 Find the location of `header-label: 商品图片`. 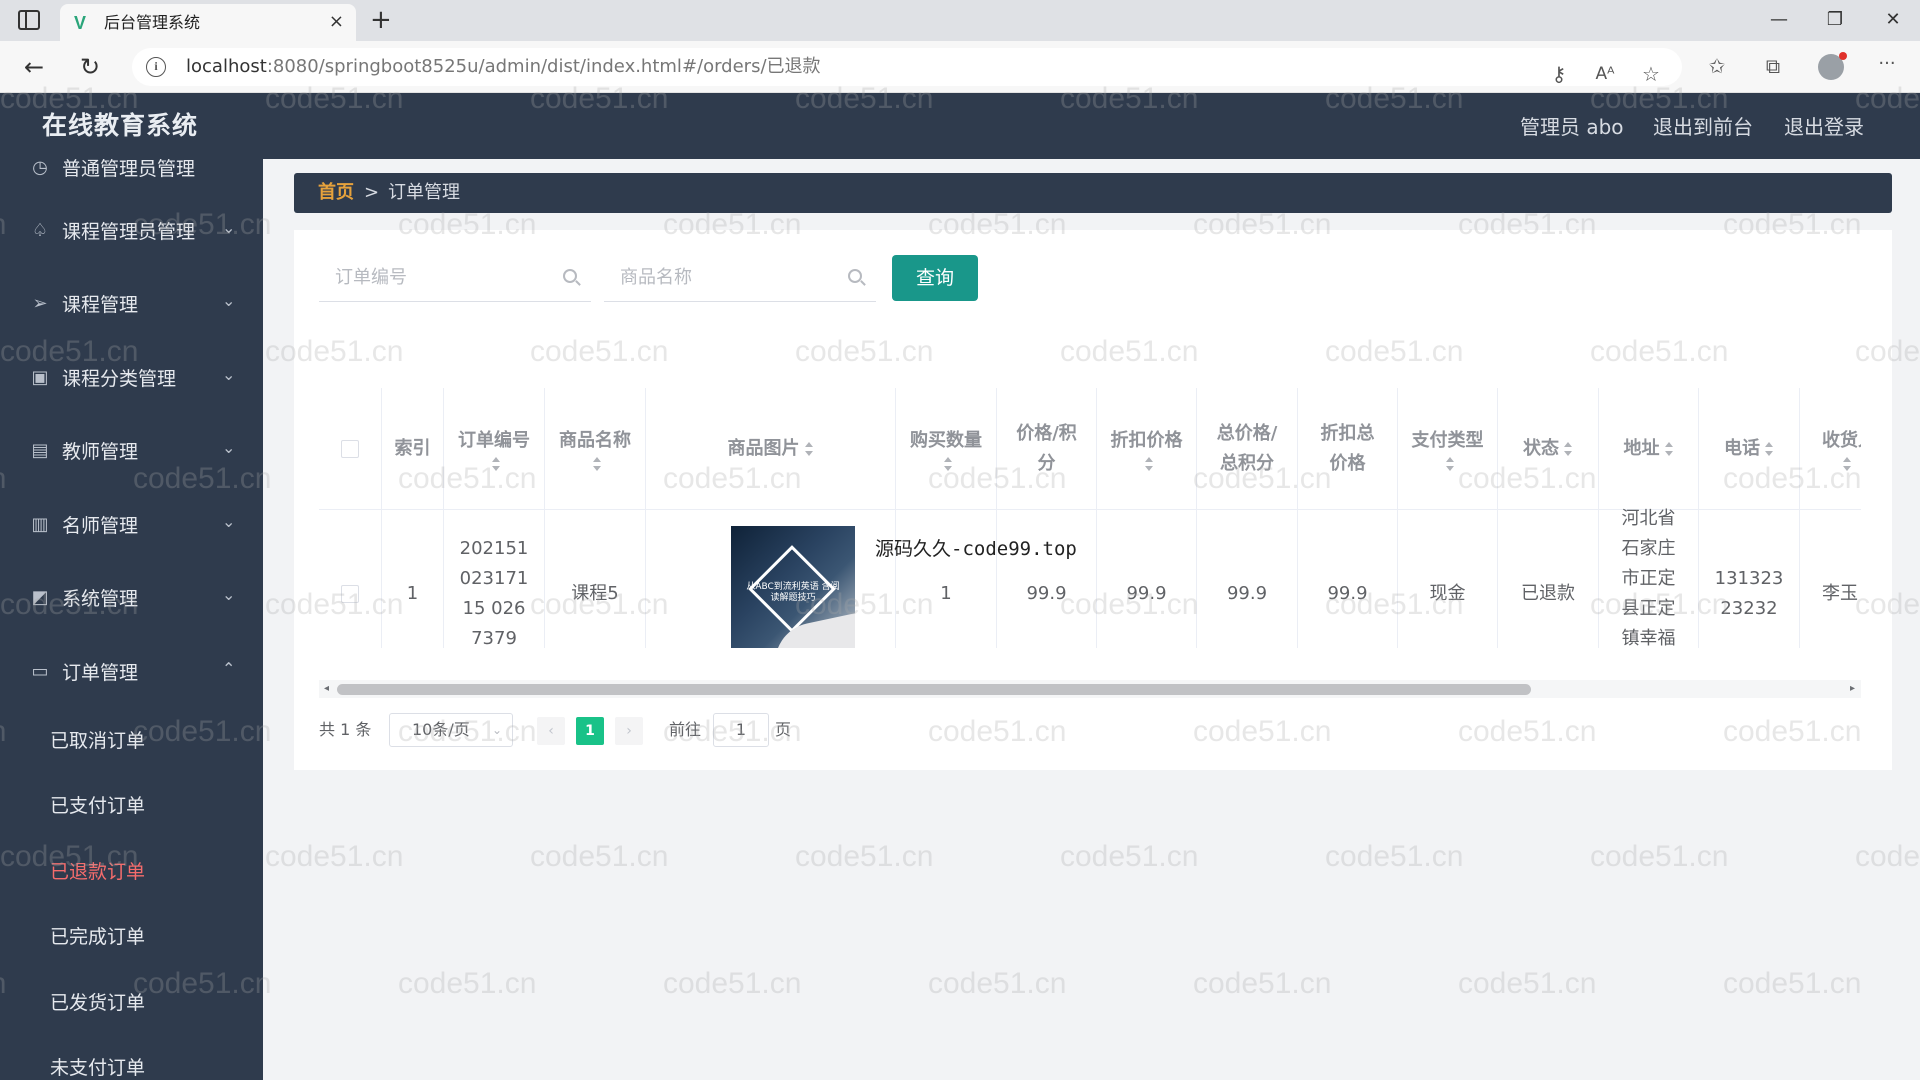

header-label: 商品图片 is located at coordinates (763, 448).